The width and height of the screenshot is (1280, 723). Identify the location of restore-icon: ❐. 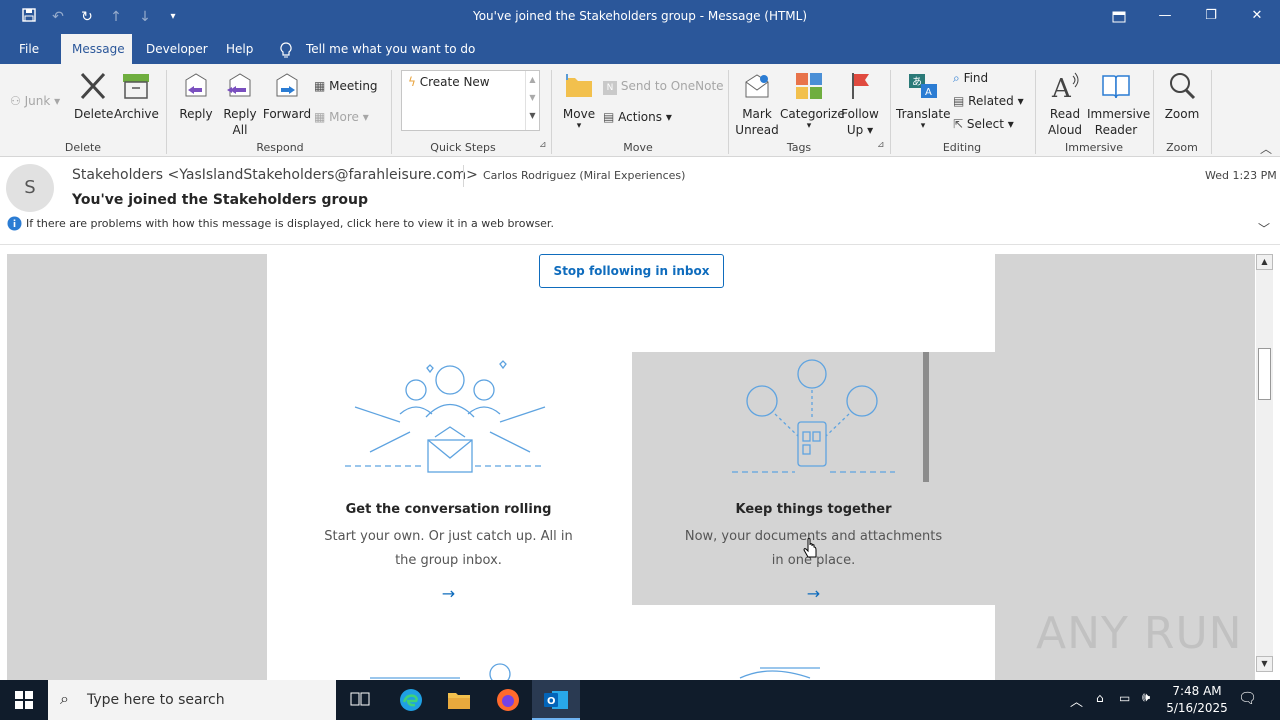
(1211, 17).